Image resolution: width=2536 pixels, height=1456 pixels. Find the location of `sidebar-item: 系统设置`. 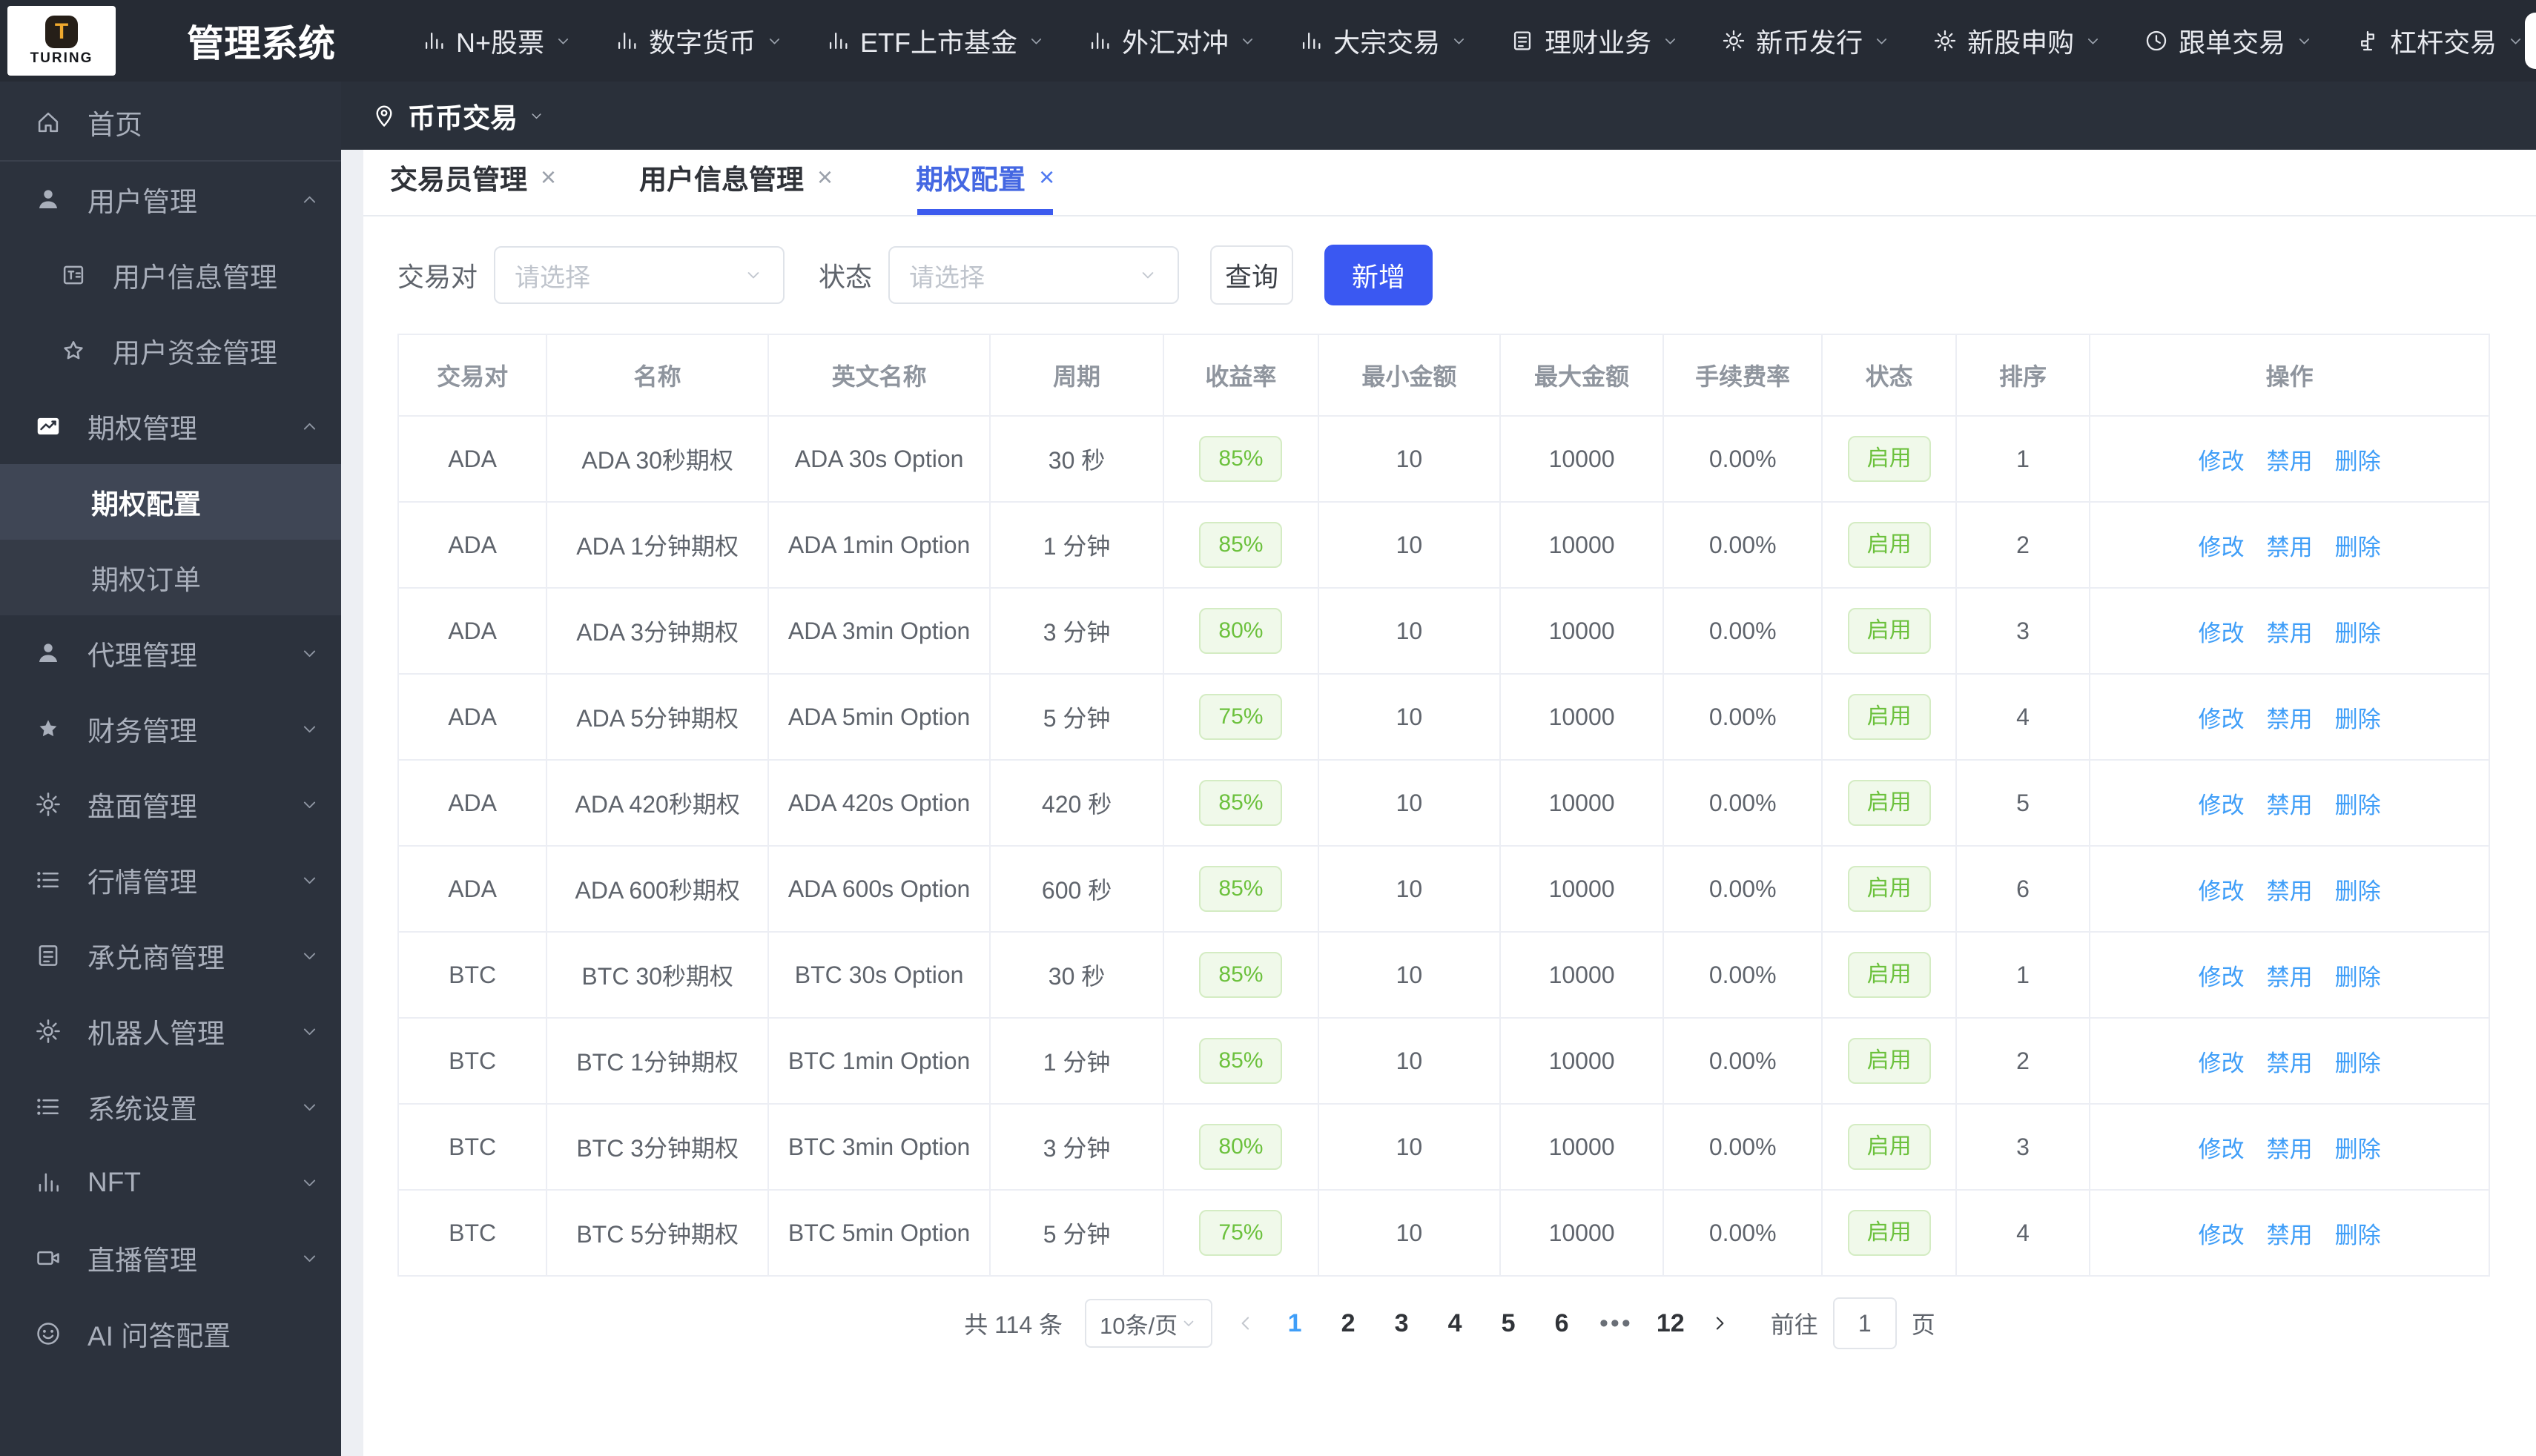

sidebar-item: 系统设置 is located at coordinates (171, 1107).